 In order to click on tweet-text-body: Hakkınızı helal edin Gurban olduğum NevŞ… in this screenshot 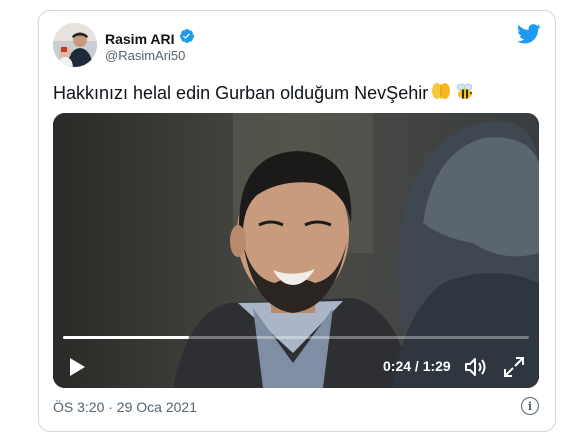, I will do `click(241, 93)`.